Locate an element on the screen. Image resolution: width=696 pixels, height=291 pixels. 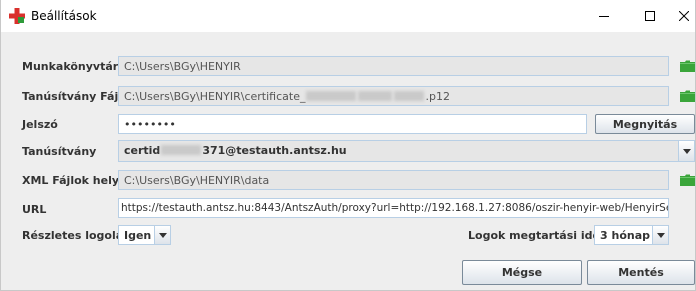
logging-dropdown-button is located at coordinates (162, 235).